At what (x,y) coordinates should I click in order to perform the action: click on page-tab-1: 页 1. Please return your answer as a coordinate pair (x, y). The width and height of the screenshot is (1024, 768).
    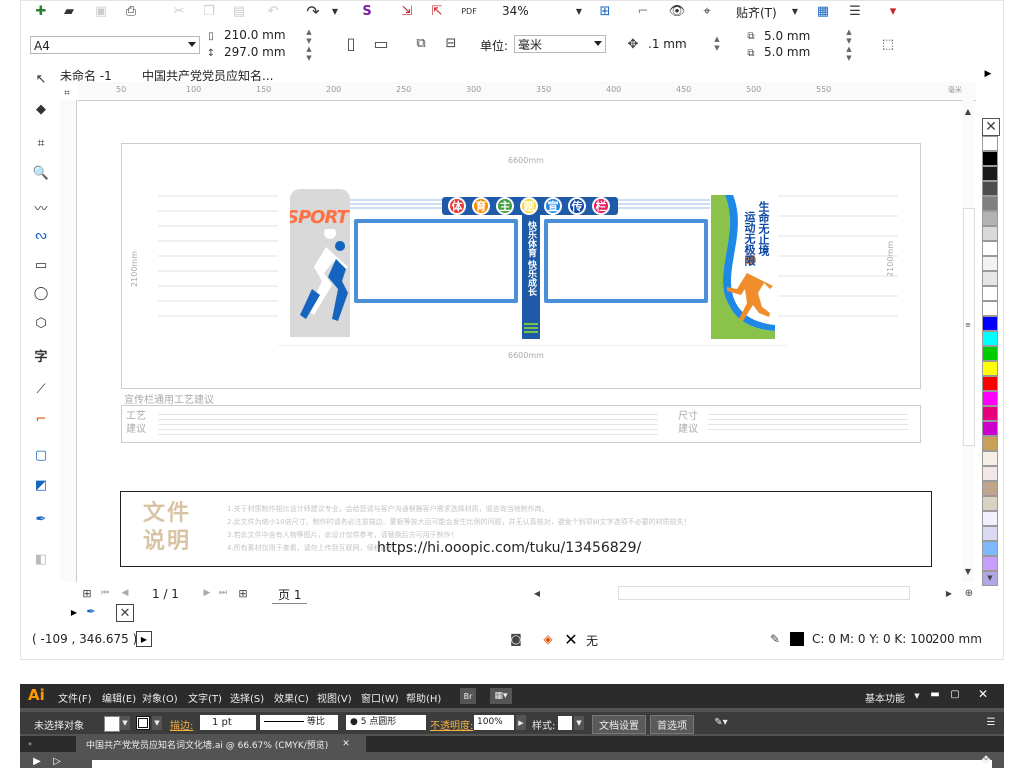
    Looking at the image, I should click on (290, 595).